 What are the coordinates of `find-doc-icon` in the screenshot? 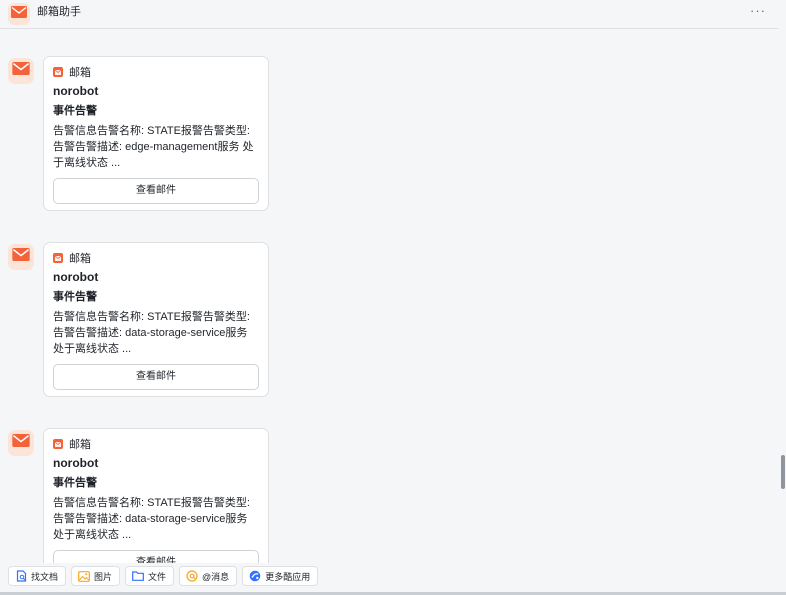 It's located at (21, 576).